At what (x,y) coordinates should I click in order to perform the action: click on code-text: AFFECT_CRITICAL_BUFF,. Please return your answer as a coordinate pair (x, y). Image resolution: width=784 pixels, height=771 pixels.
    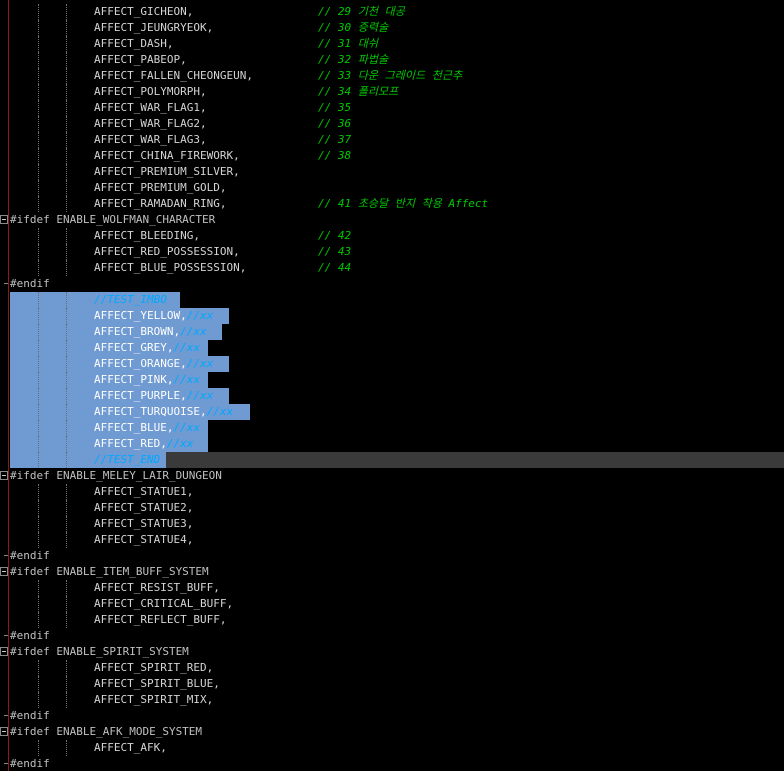
    Looking at the image, I should click on (164, 603).